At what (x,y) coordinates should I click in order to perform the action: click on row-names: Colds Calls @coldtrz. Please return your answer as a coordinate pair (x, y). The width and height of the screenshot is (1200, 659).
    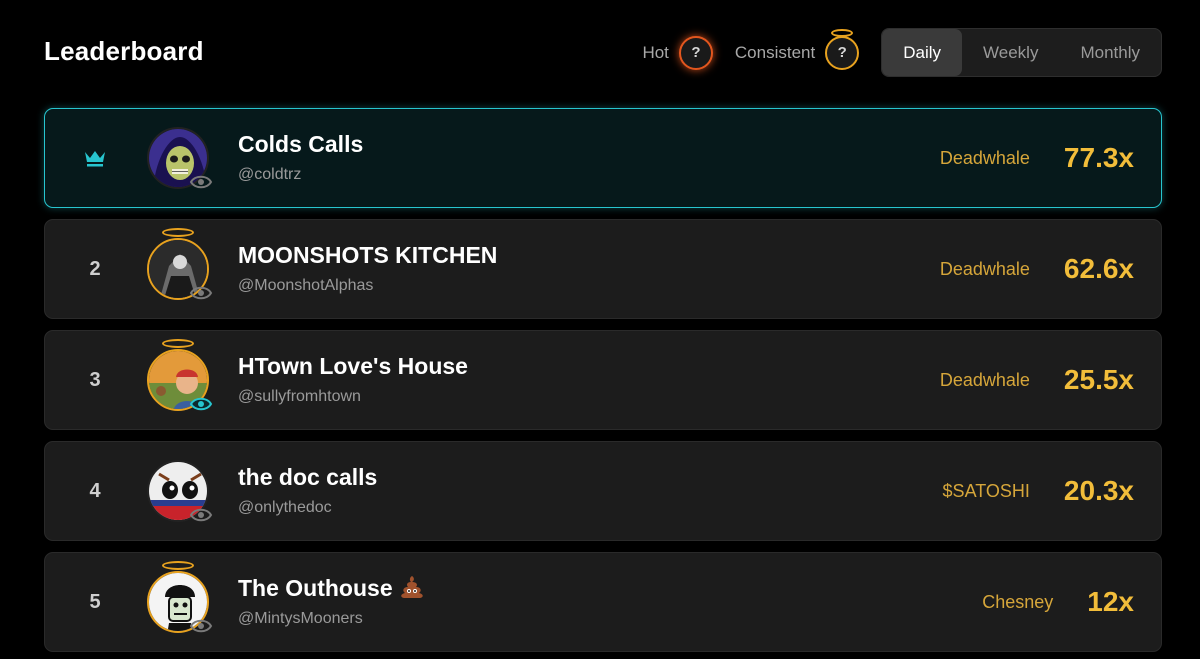
    Looking at the image, I should click on (300, 157).